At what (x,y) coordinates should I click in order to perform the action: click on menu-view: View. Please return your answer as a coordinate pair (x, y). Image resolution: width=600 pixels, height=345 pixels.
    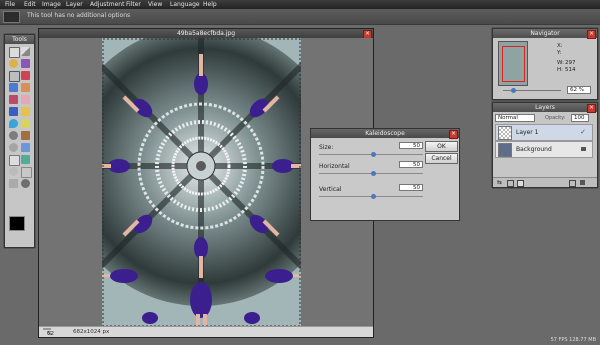
    Looking at the image, I should click on (155, 4).